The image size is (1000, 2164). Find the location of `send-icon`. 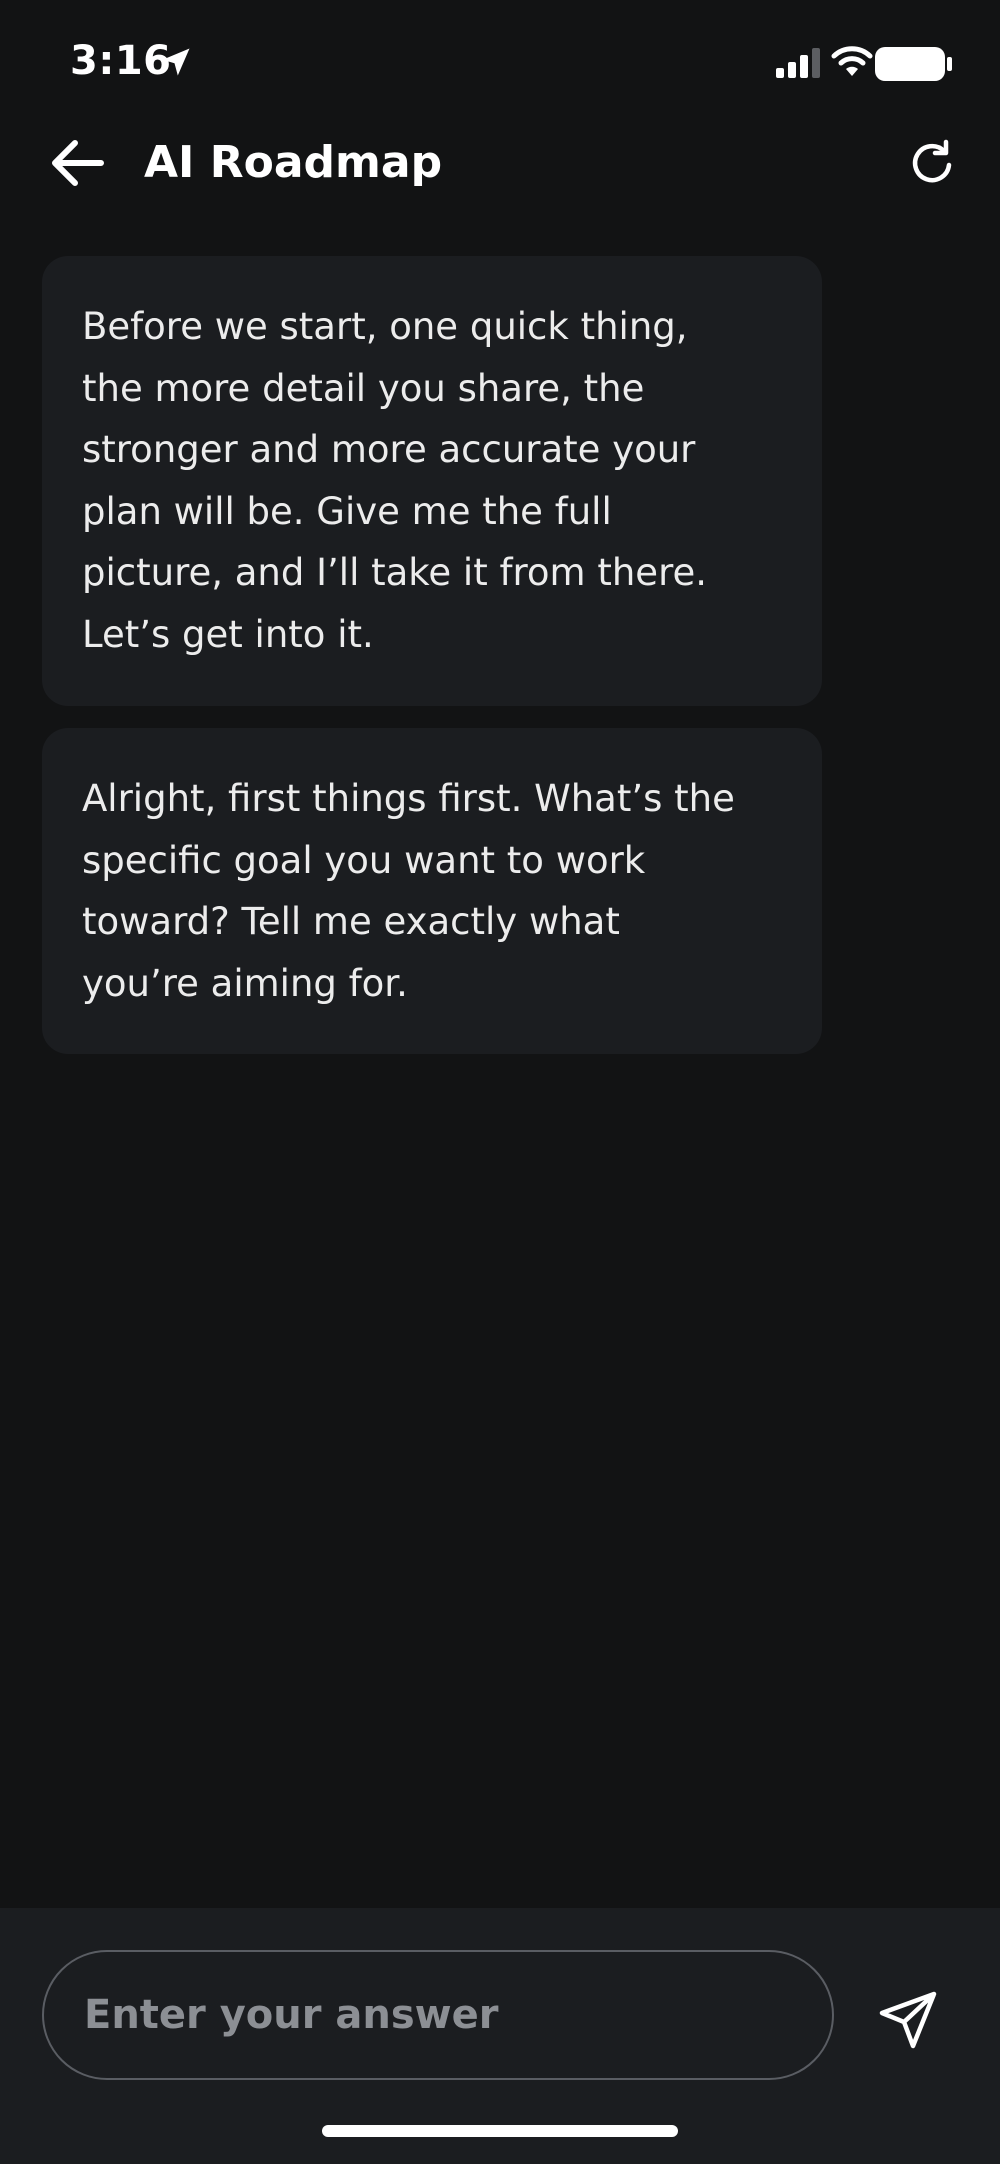

send-icon is located at coordinates (908, 2020).